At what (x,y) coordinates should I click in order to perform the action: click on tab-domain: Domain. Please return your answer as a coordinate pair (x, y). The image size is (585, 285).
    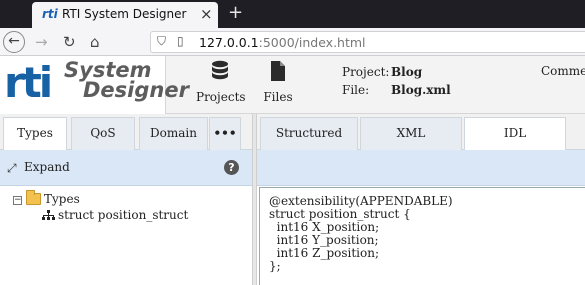
    Looking at the image, I should click on (173, 133).